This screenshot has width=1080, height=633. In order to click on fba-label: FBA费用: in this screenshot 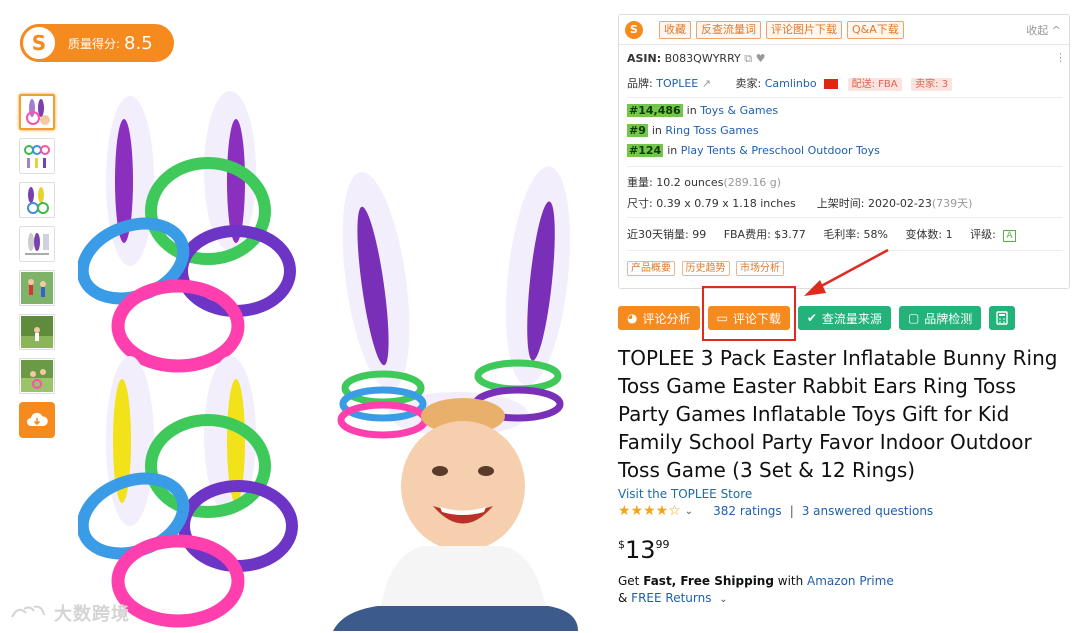, I will do `click(747, 234)`.